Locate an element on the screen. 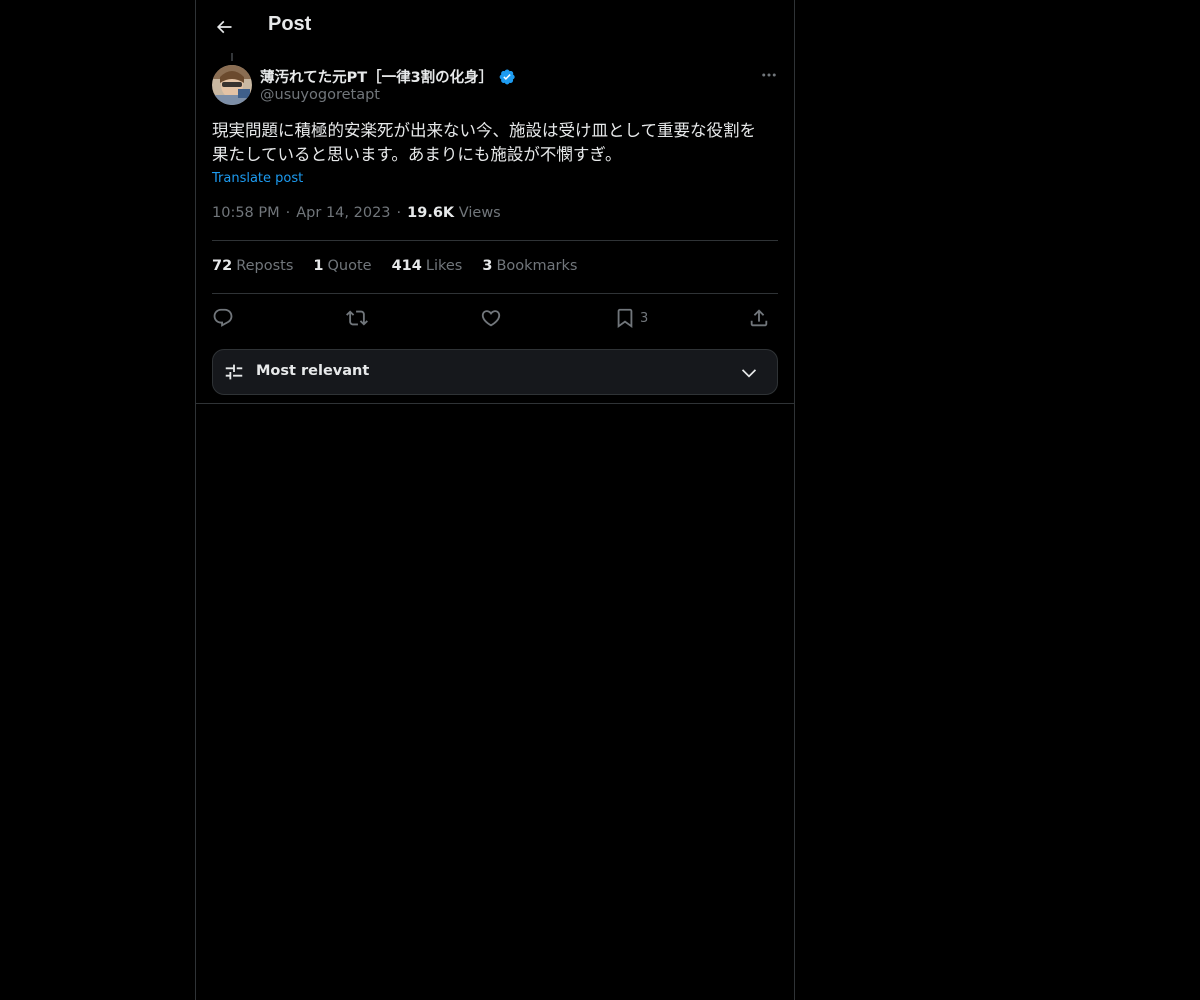 Image resolution: width=1200 pixels, height=1000 pixels. share-icon is located at coordinates (759, 318).